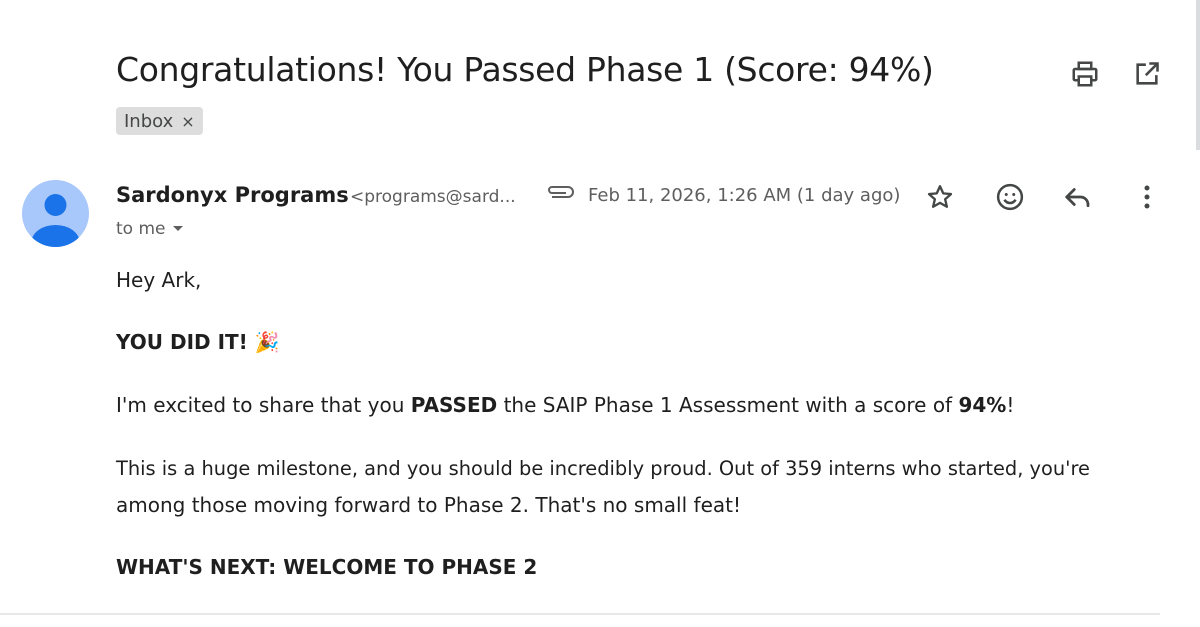 This screenshot has height=627, width=1200. Describe the element at coordinates (1147, 74) in the screenshot. I see `open-in-new-window-icon` at that location.